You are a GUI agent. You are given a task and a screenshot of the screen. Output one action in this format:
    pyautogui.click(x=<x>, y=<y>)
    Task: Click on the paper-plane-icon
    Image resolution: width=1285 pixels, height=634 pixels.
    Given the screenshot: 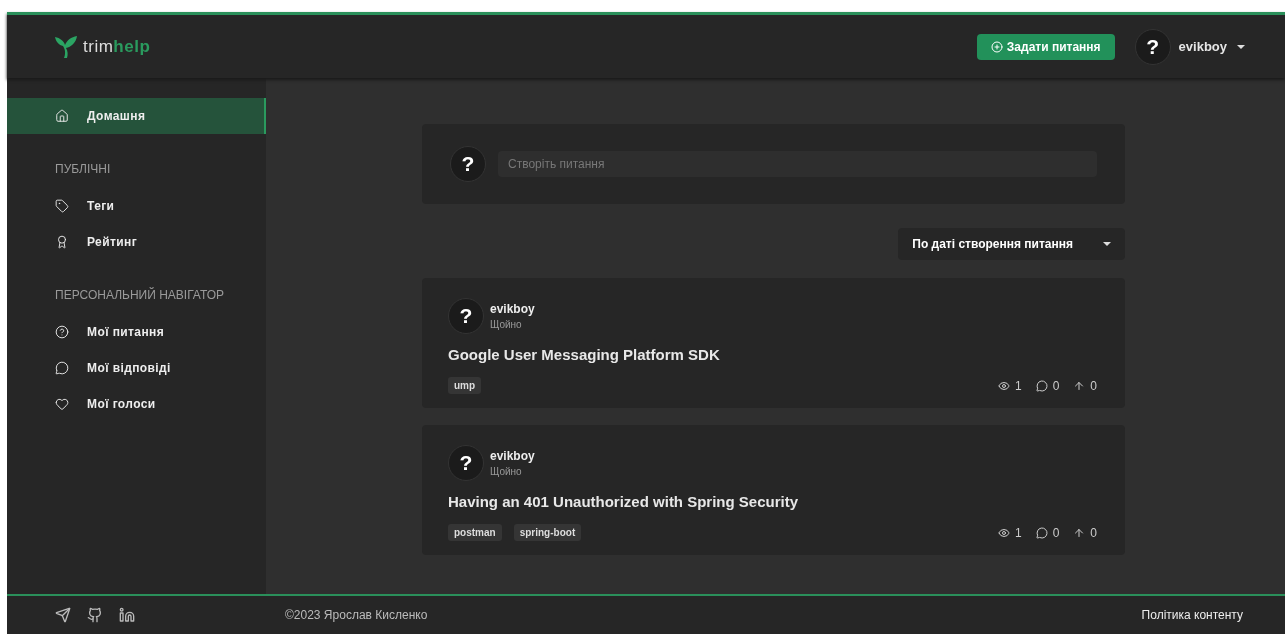 What is the action you would take?
    pyautogui.click(x=63, y=615)
    